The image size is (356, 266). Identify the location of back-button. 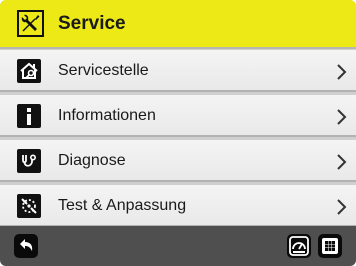
(26, 246).